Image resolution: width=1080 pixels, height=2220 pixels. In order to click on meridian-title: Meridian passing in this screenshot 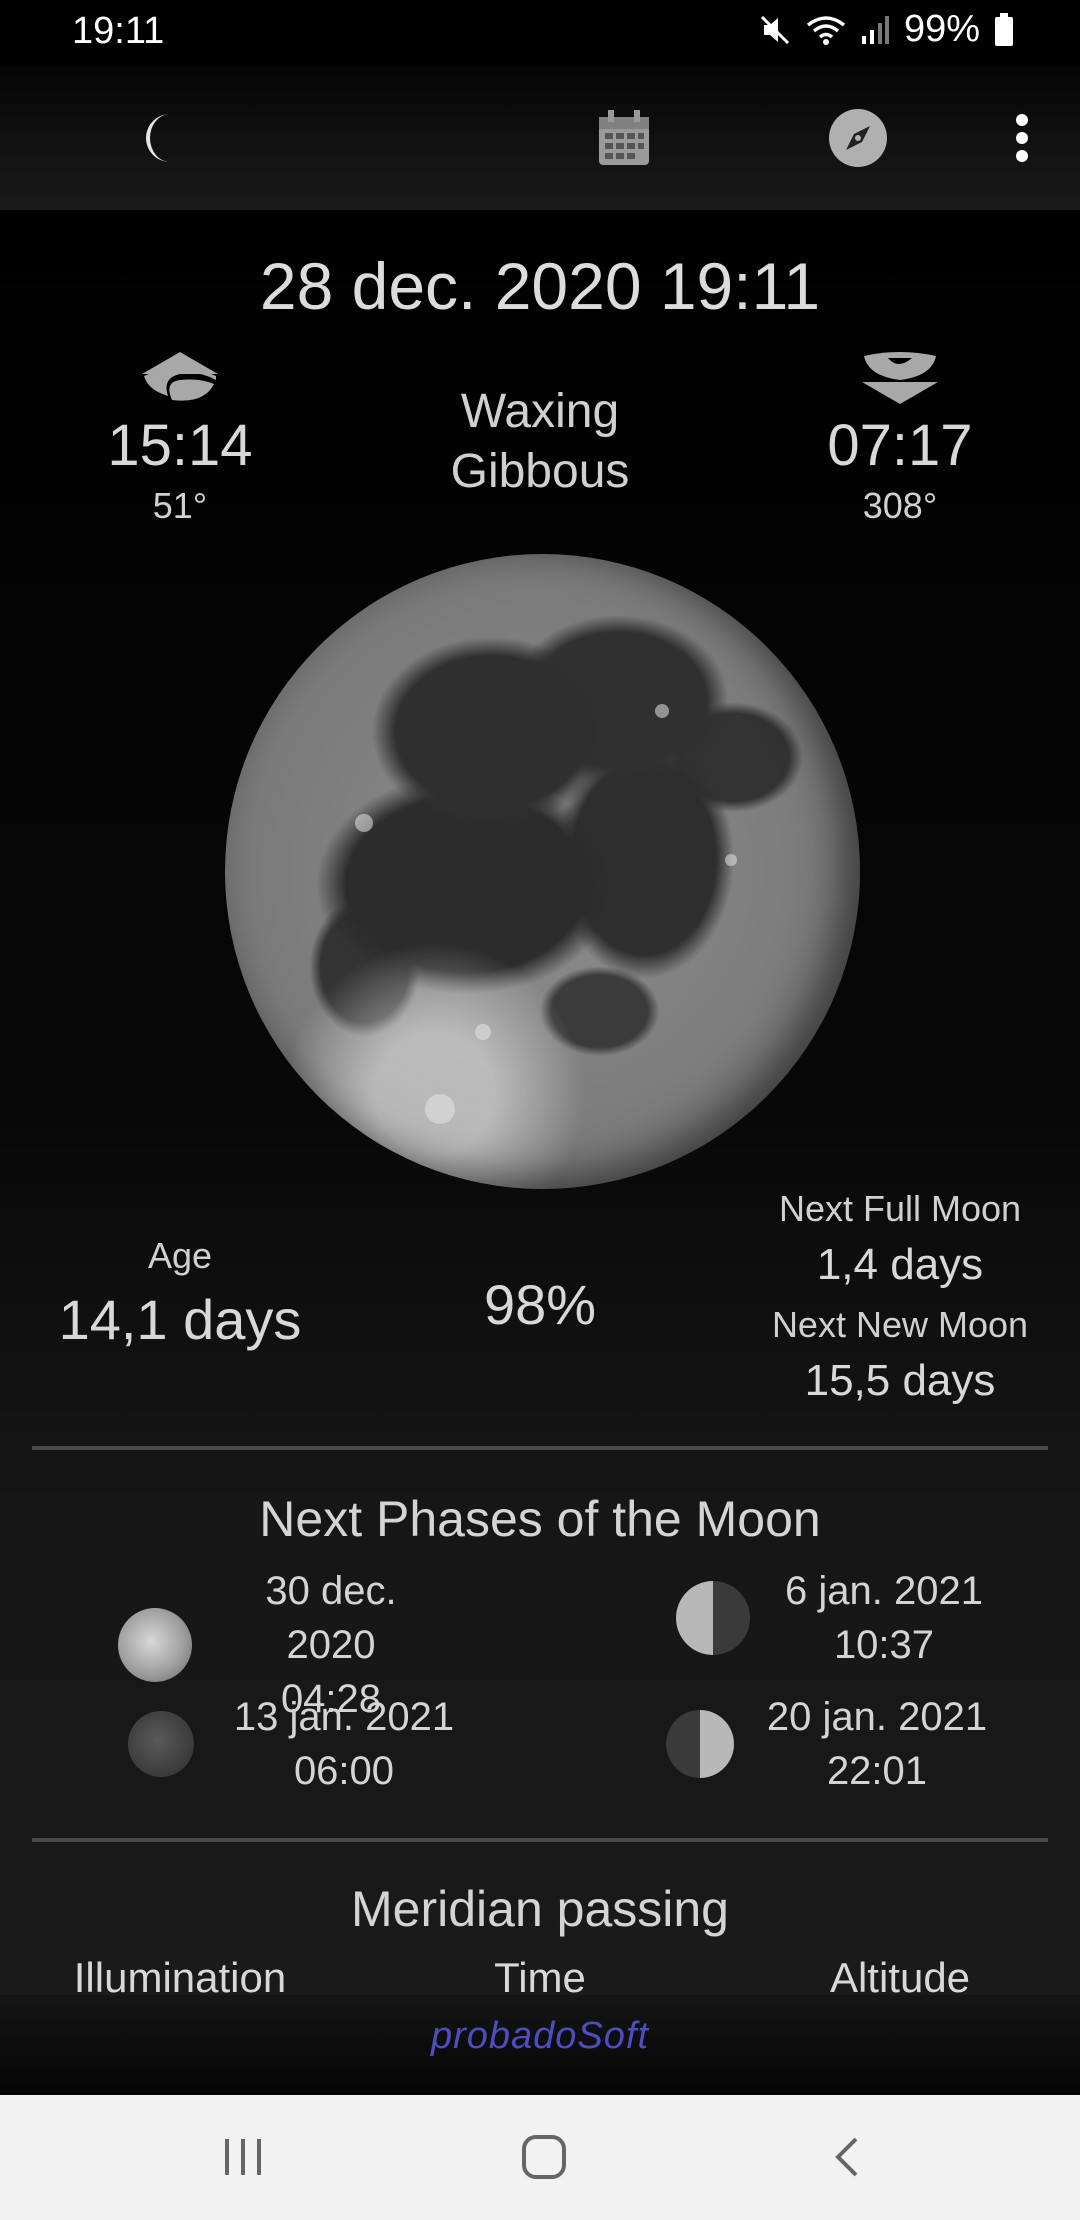, I will do `click(540, 1909)`.